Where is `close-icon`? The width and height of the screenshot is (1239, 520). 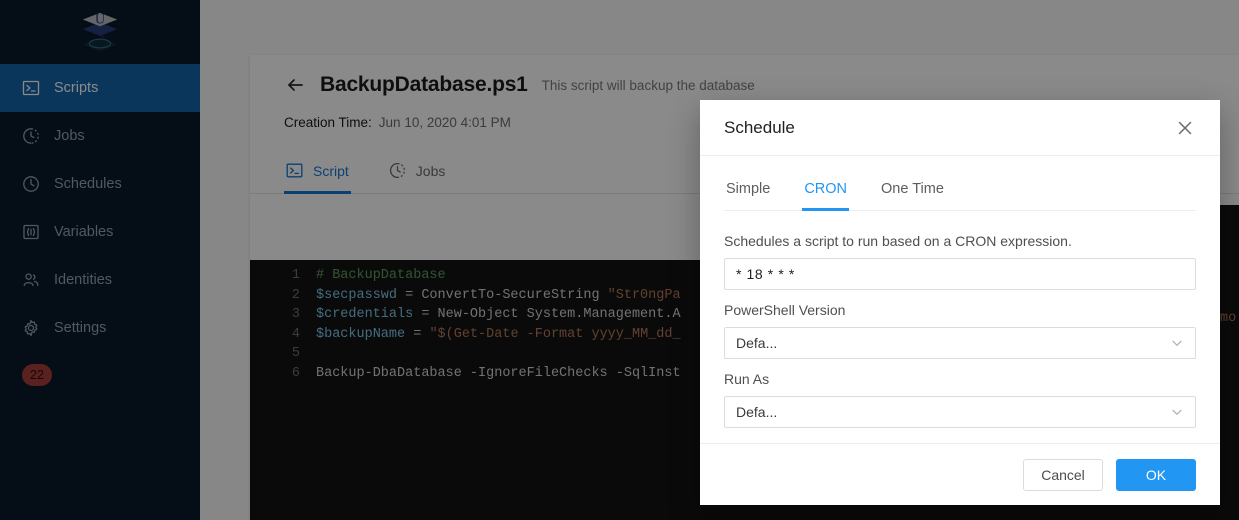
close-icon is located at coordinates (1185, 128).